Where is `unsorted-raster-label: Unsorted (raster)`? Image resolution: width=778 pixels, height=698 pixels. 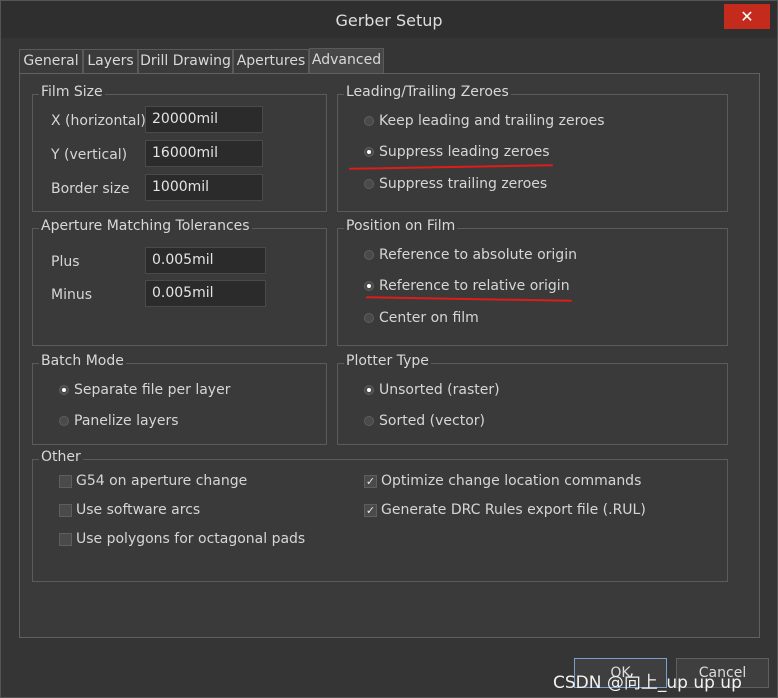 unsorted-raster-label: Unsorted (raster) is located at coordinates (439, 390).